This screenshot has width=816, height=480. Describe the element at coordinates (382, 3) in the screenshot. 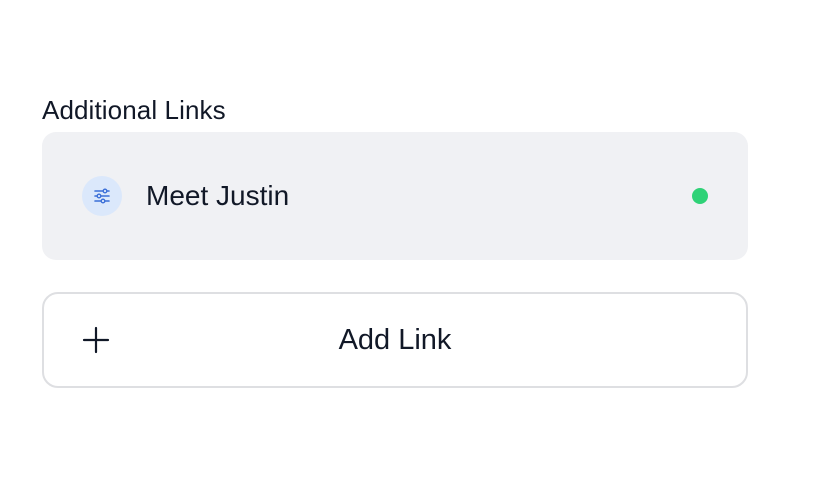

I see `previous-section-text-cutoff` at that location.